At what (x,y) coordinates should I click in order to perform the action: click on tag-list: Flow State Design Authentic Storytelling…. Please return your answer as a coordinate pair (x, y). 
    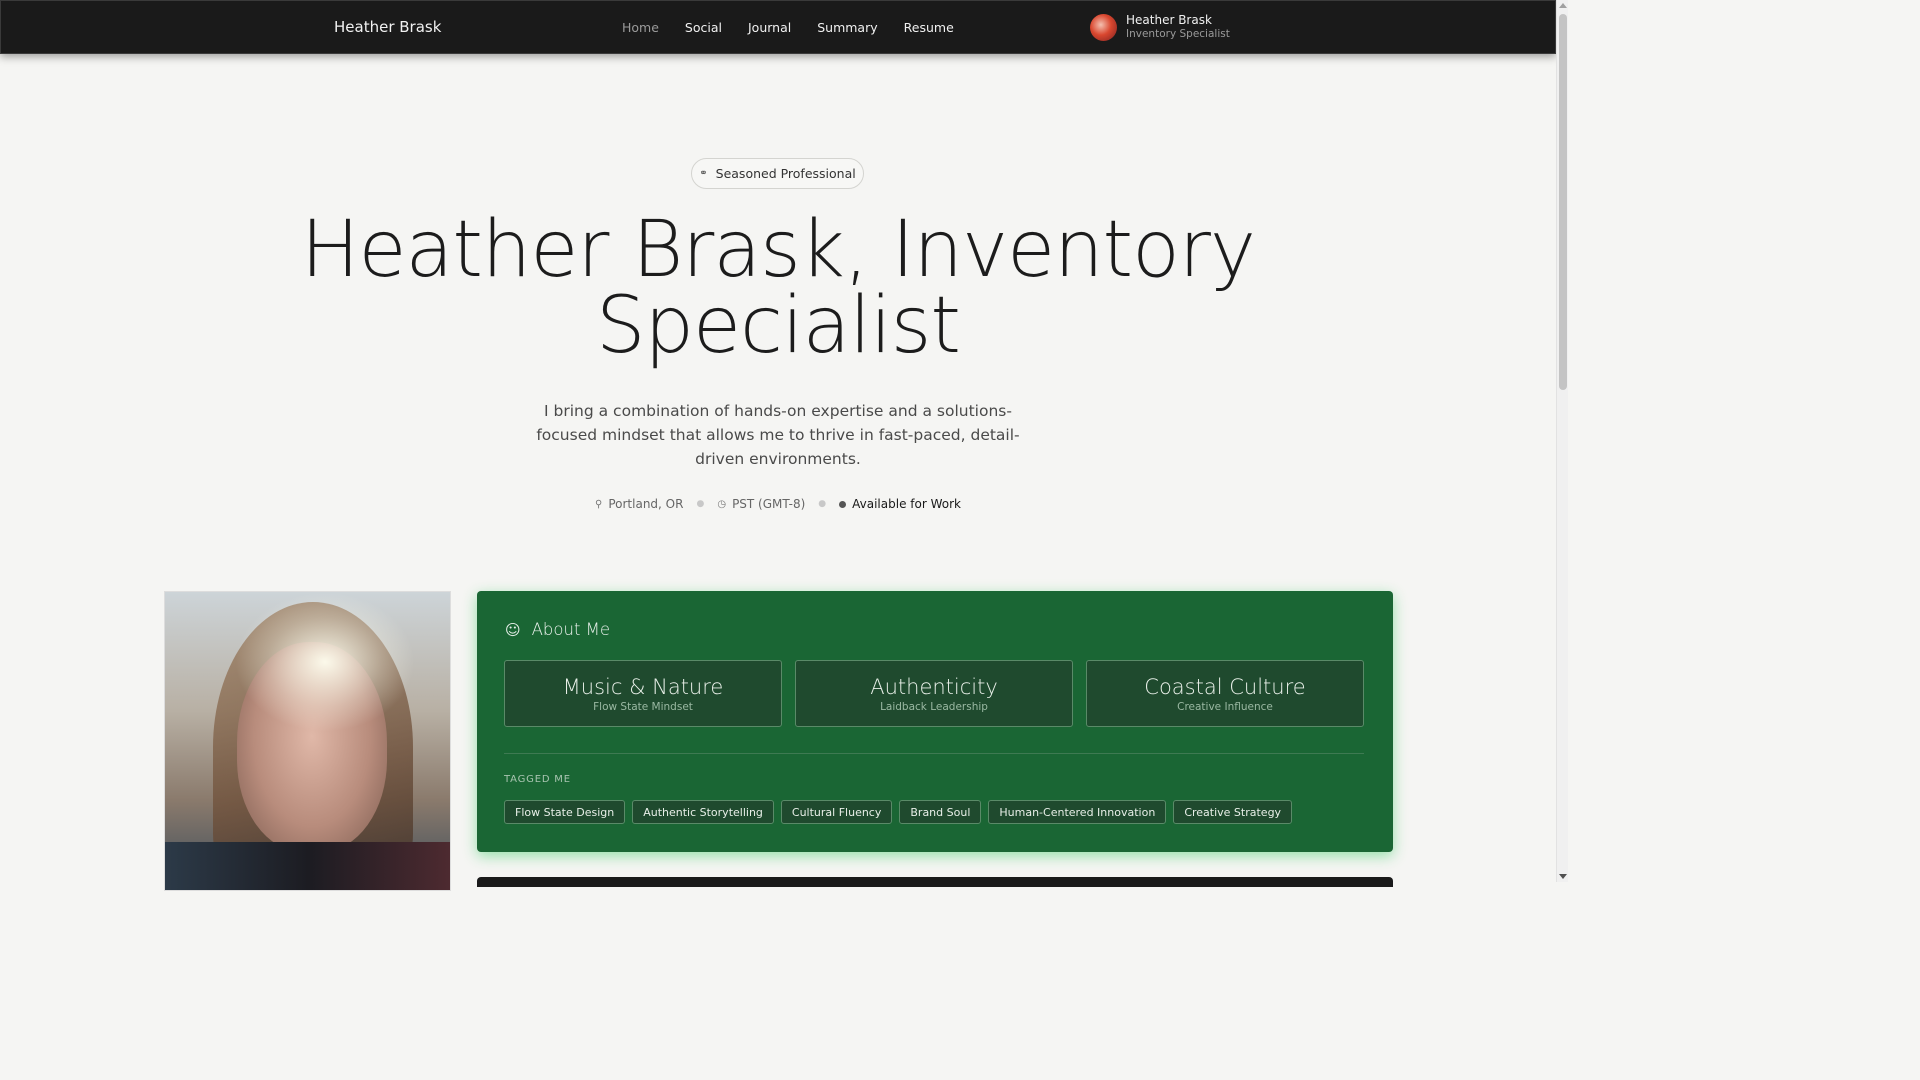
    Looking at the image, I should click on (901, 812).